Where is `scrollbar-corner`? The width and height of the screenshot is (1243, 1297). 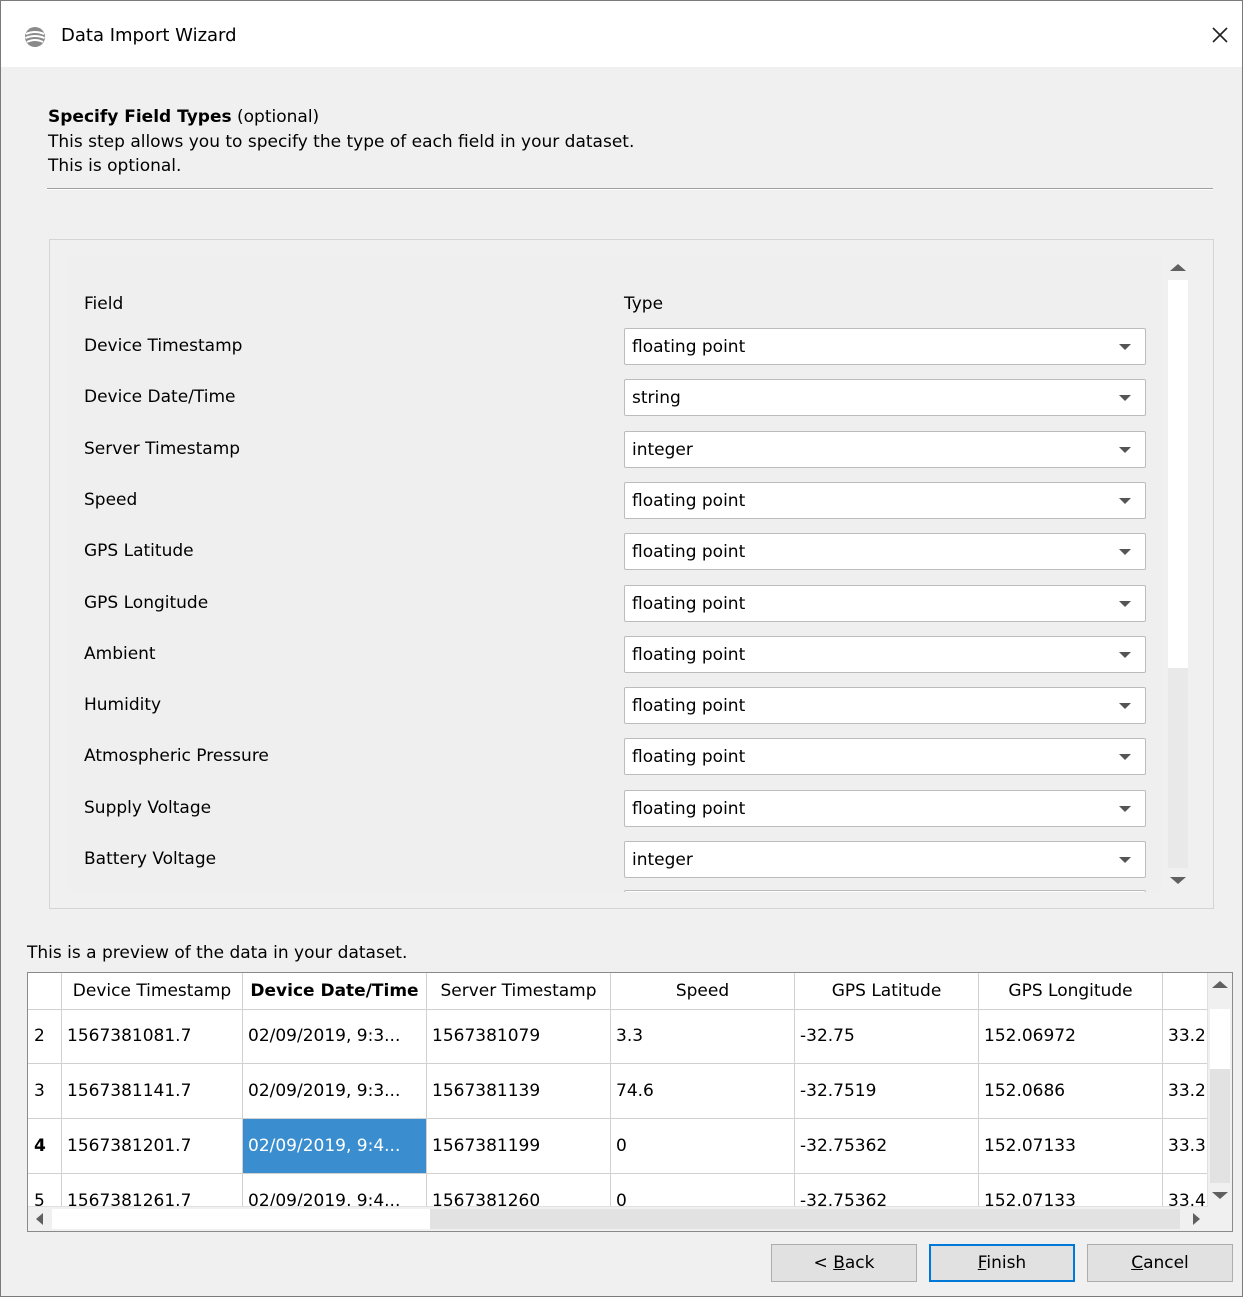
scrollbar-corner is located at coordinates (1220, 1219).